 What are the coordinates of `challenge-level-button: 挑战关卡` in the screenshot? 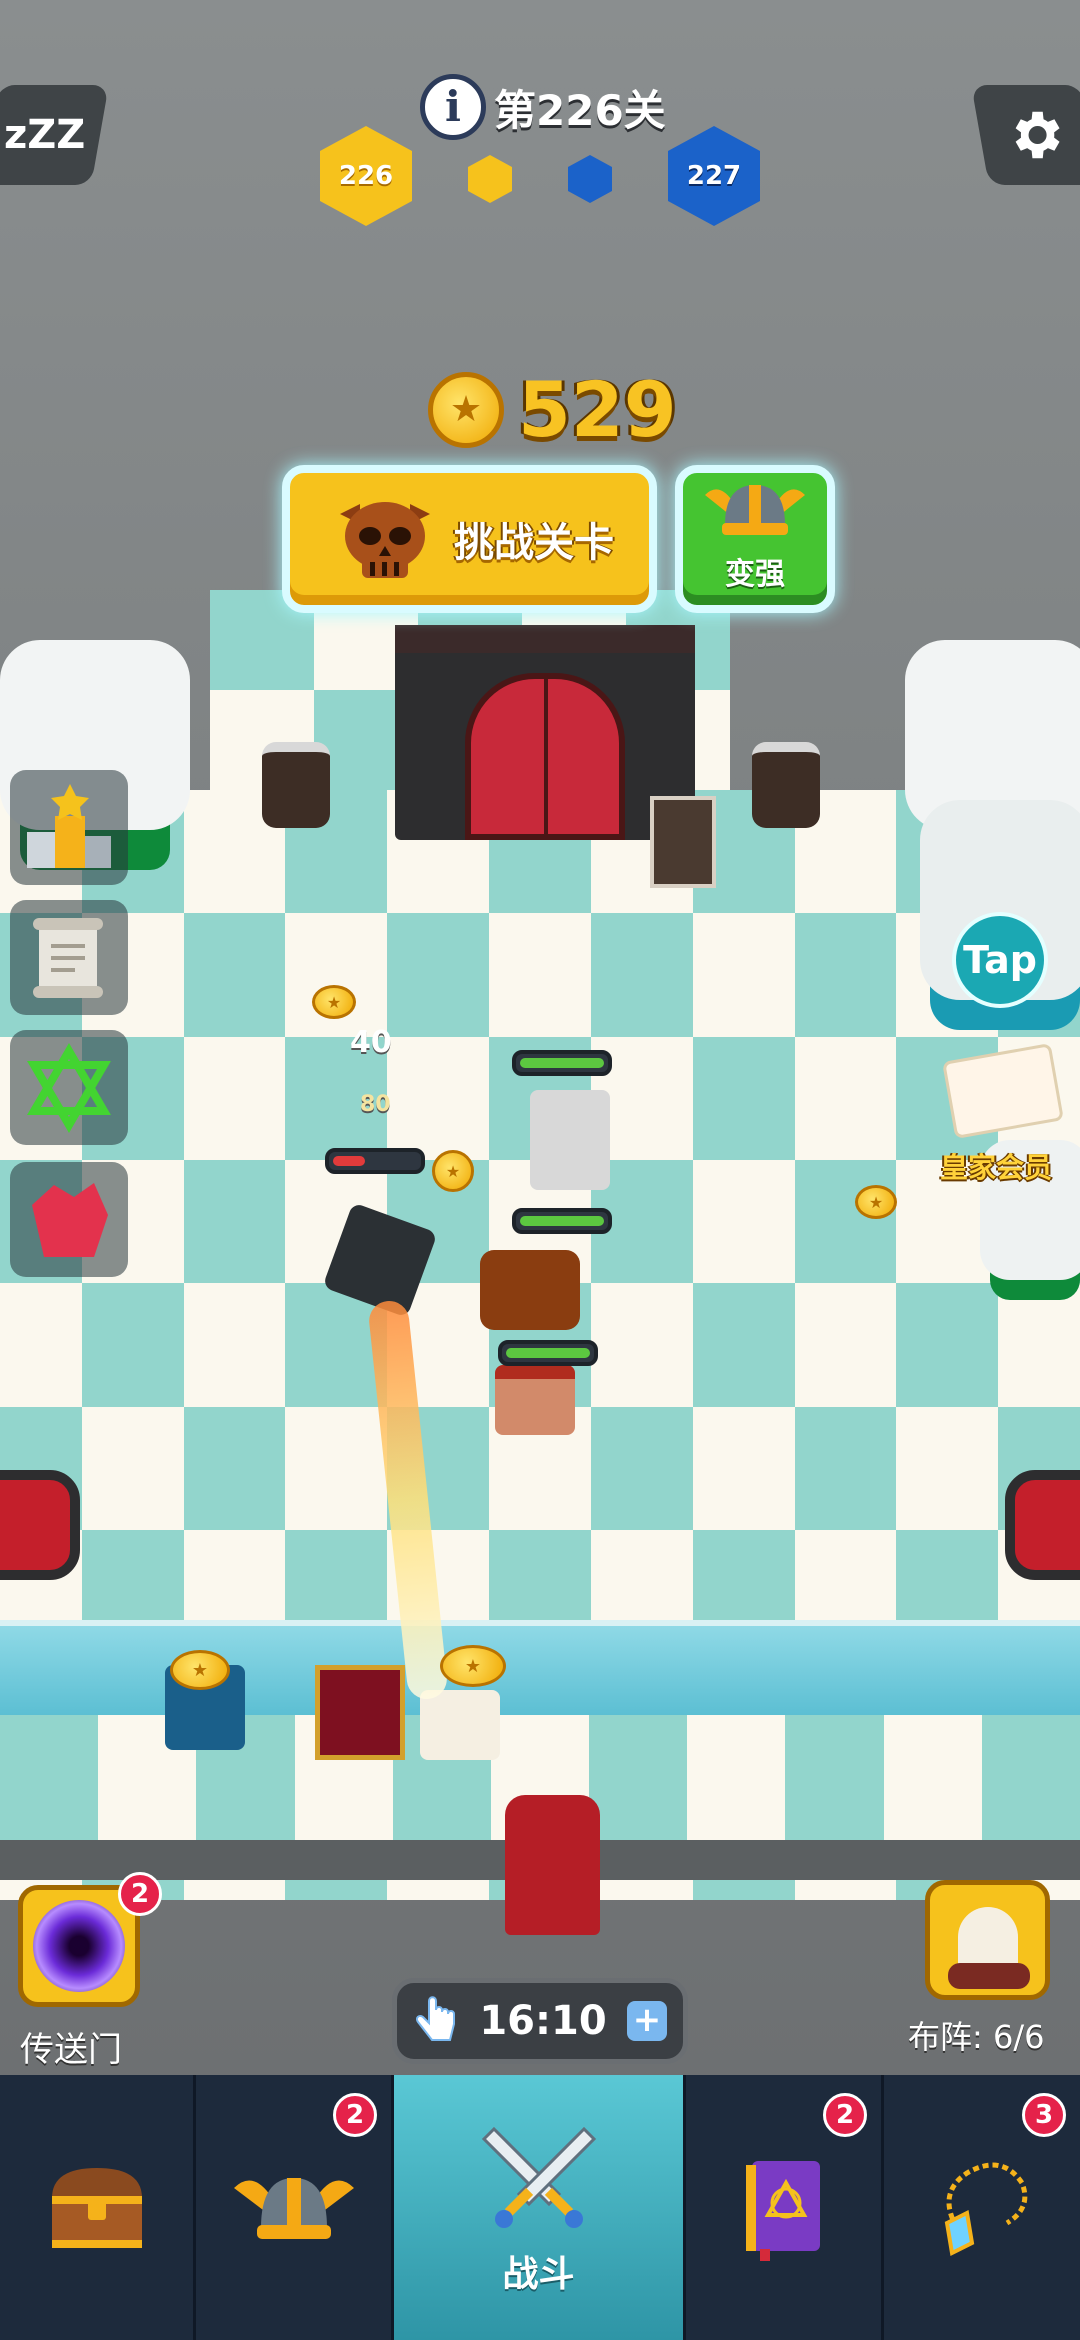 It's located at (469, 539).